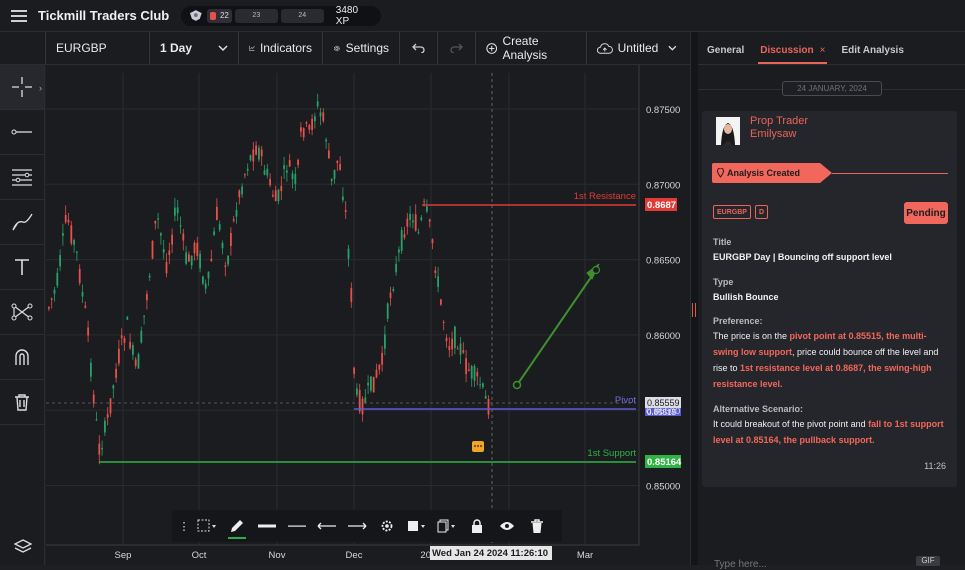  I want to click on line-tool-icon, so click(21, 132).